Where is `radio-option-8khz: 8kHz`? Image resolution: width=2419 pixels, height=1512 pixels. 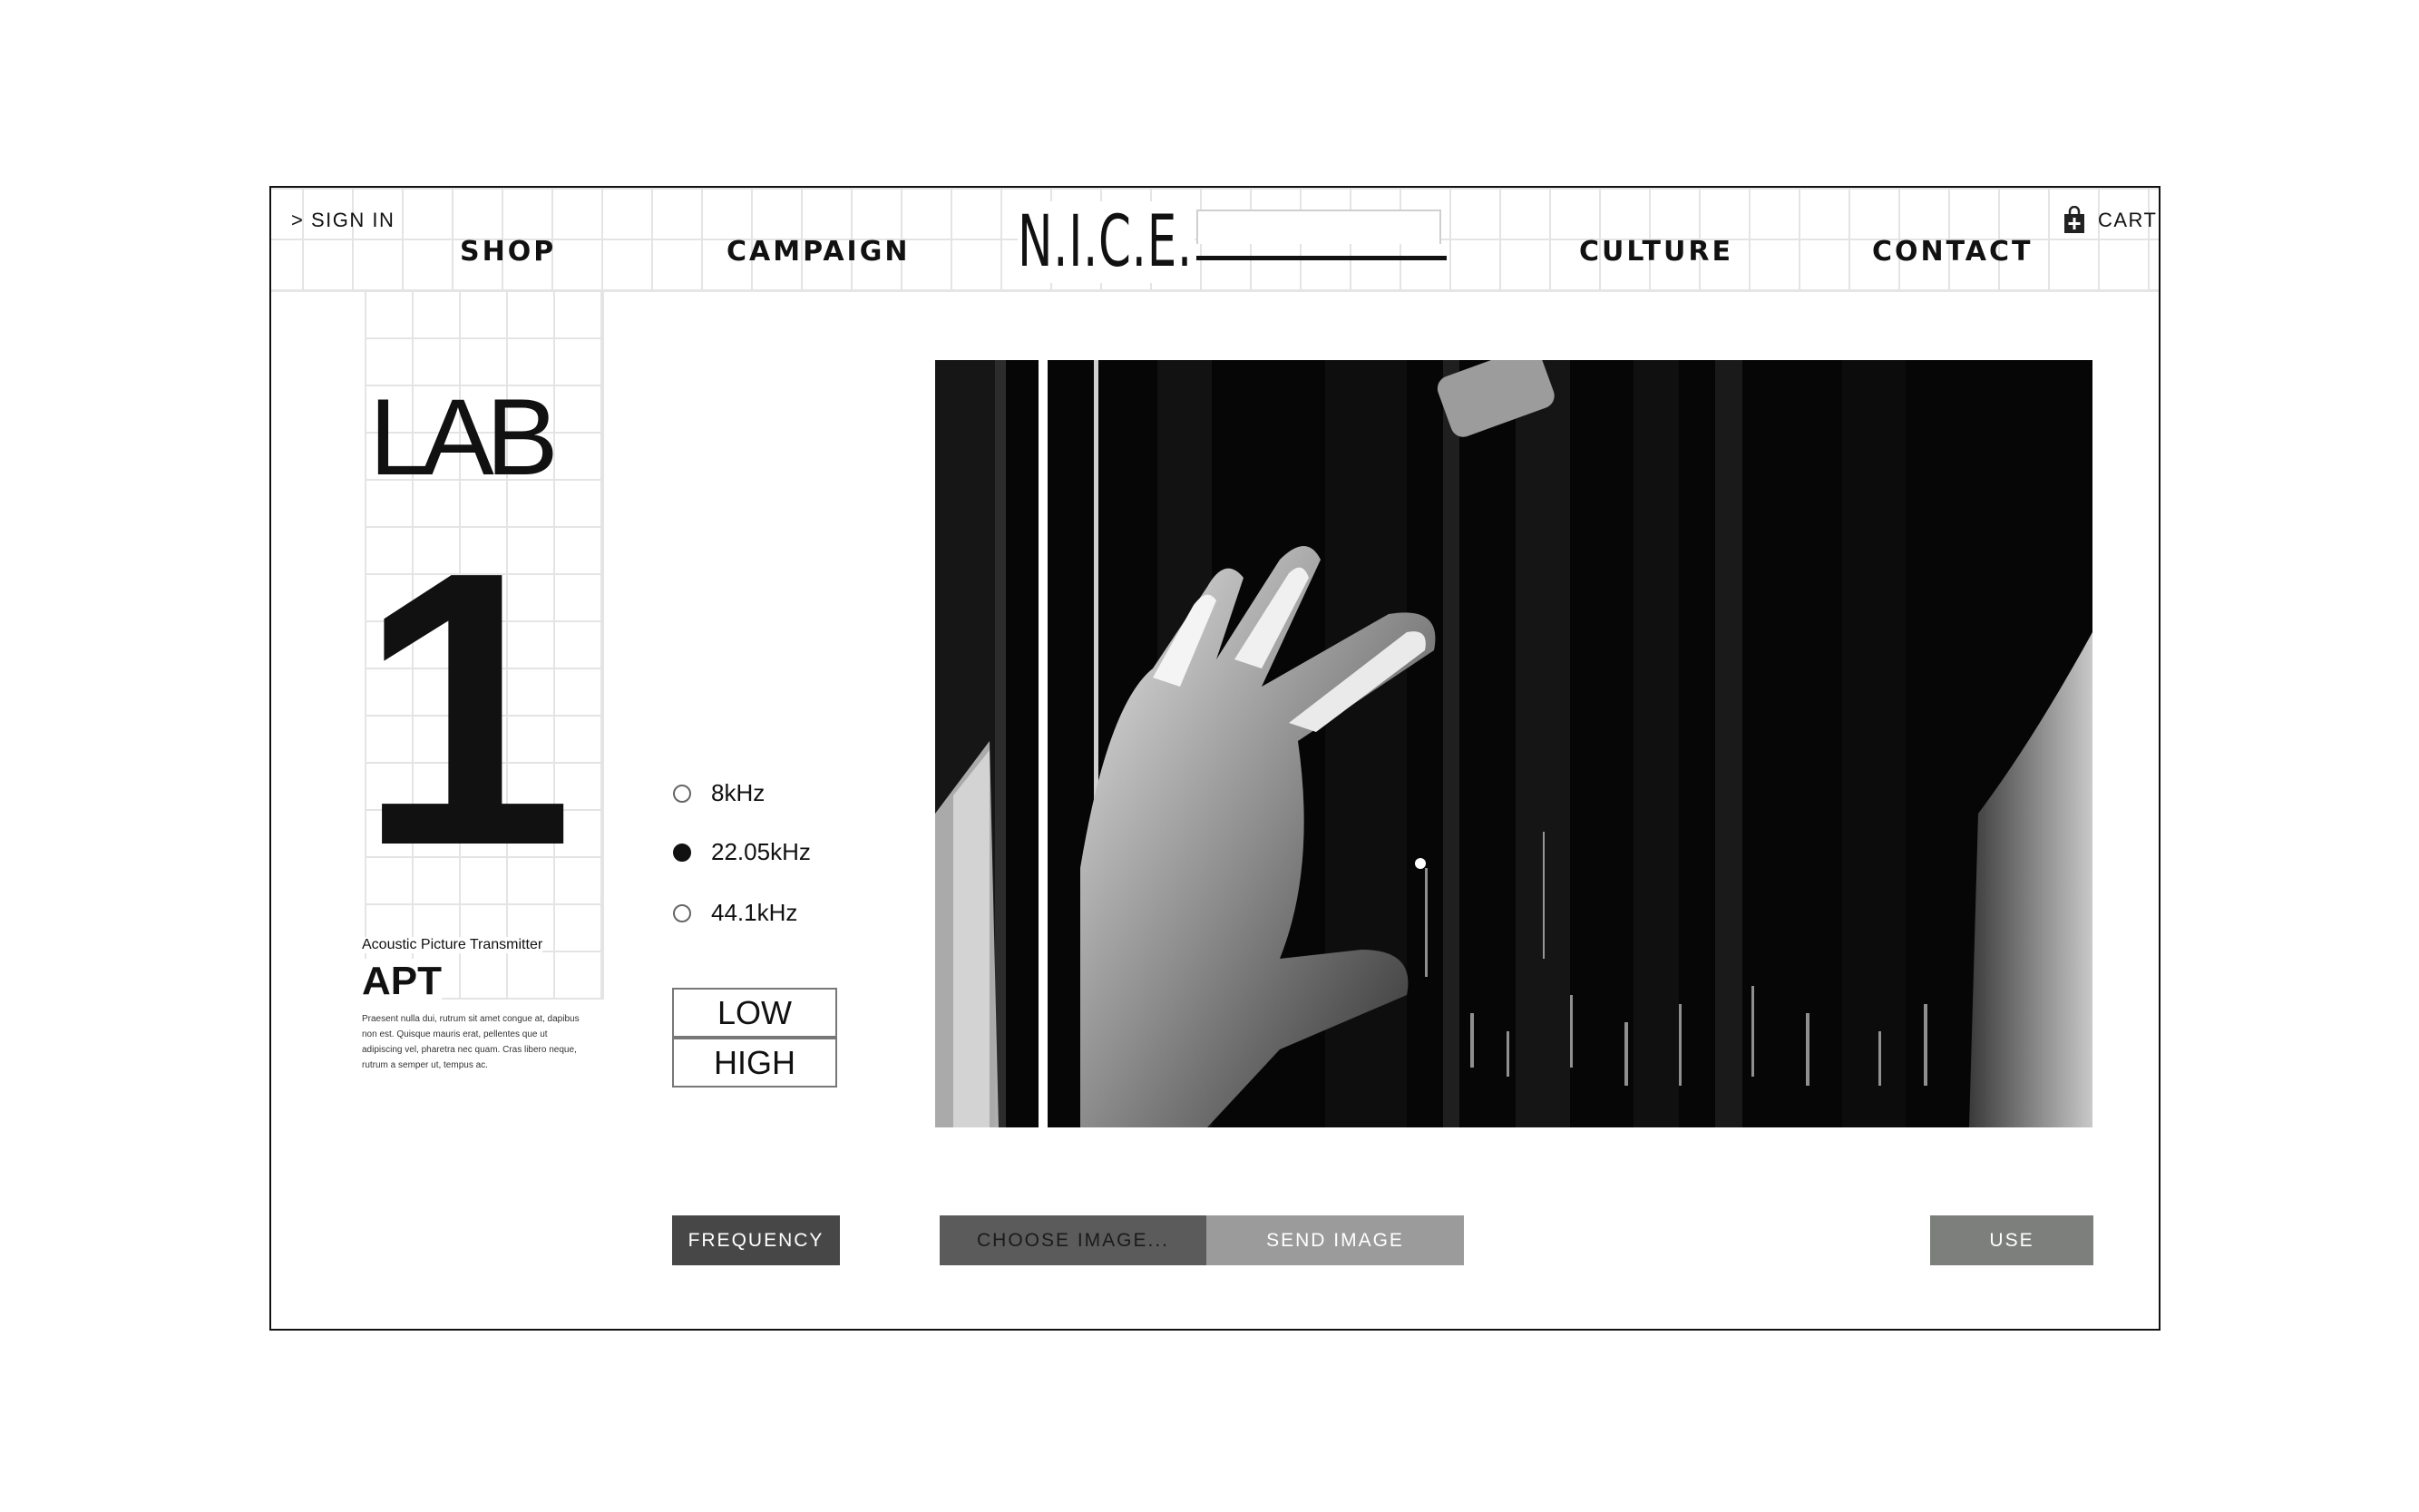
radio-option-8khz: 8kHz is located at coordinates (719, 793).